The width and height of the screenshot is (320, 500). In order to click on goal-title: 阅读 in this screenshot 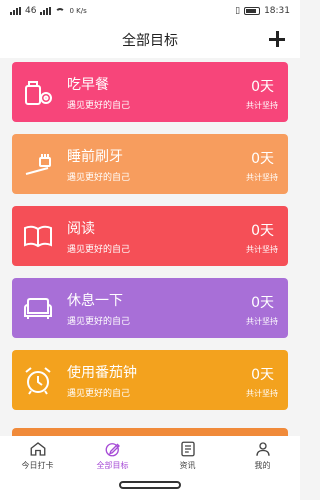, I will do `click(81, 229)`.